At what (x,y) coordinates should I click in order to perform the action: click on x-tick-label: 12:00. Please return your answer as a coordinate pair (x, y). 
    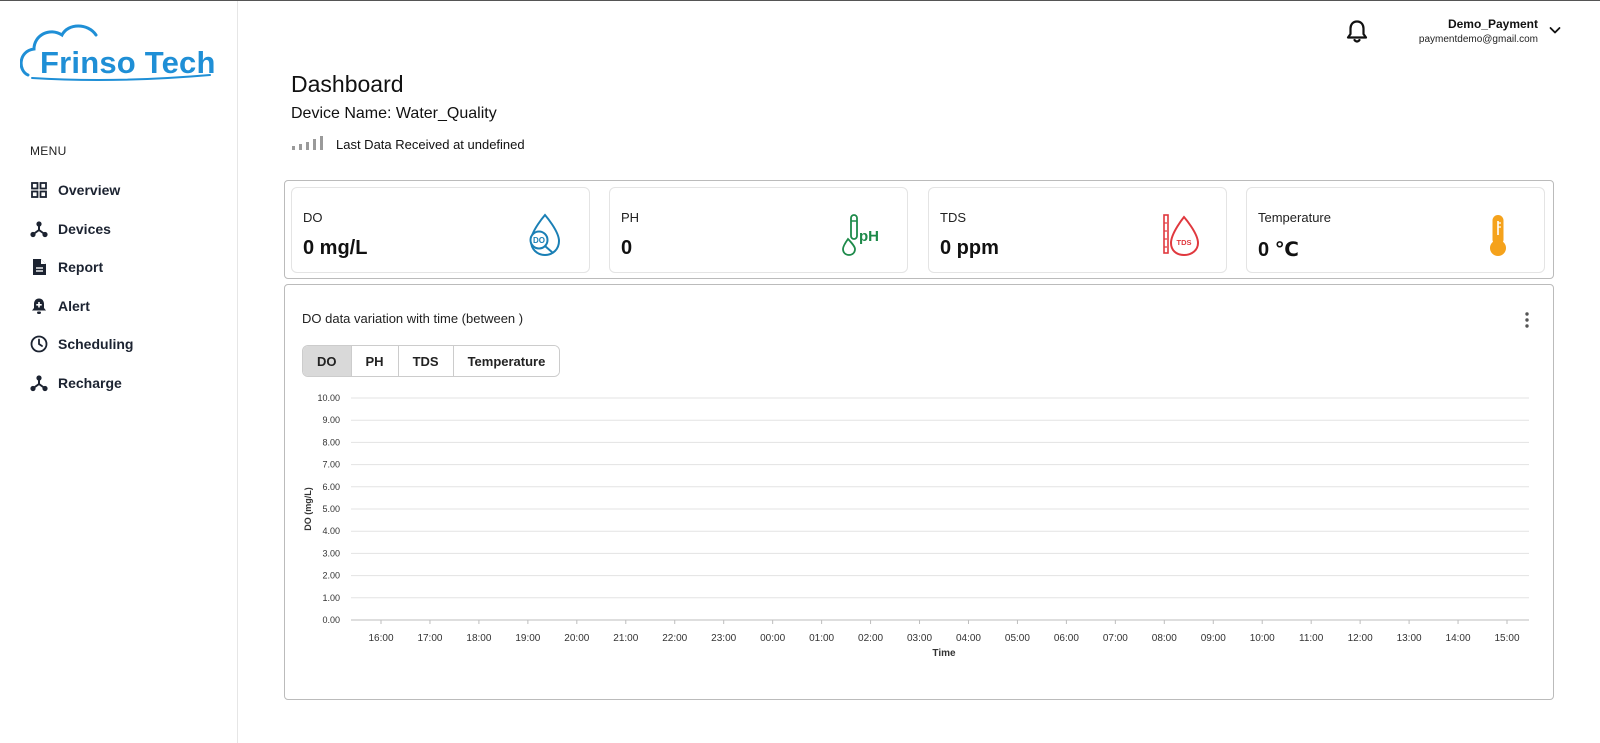
    Looking at the image, I should click on (1360, 638).